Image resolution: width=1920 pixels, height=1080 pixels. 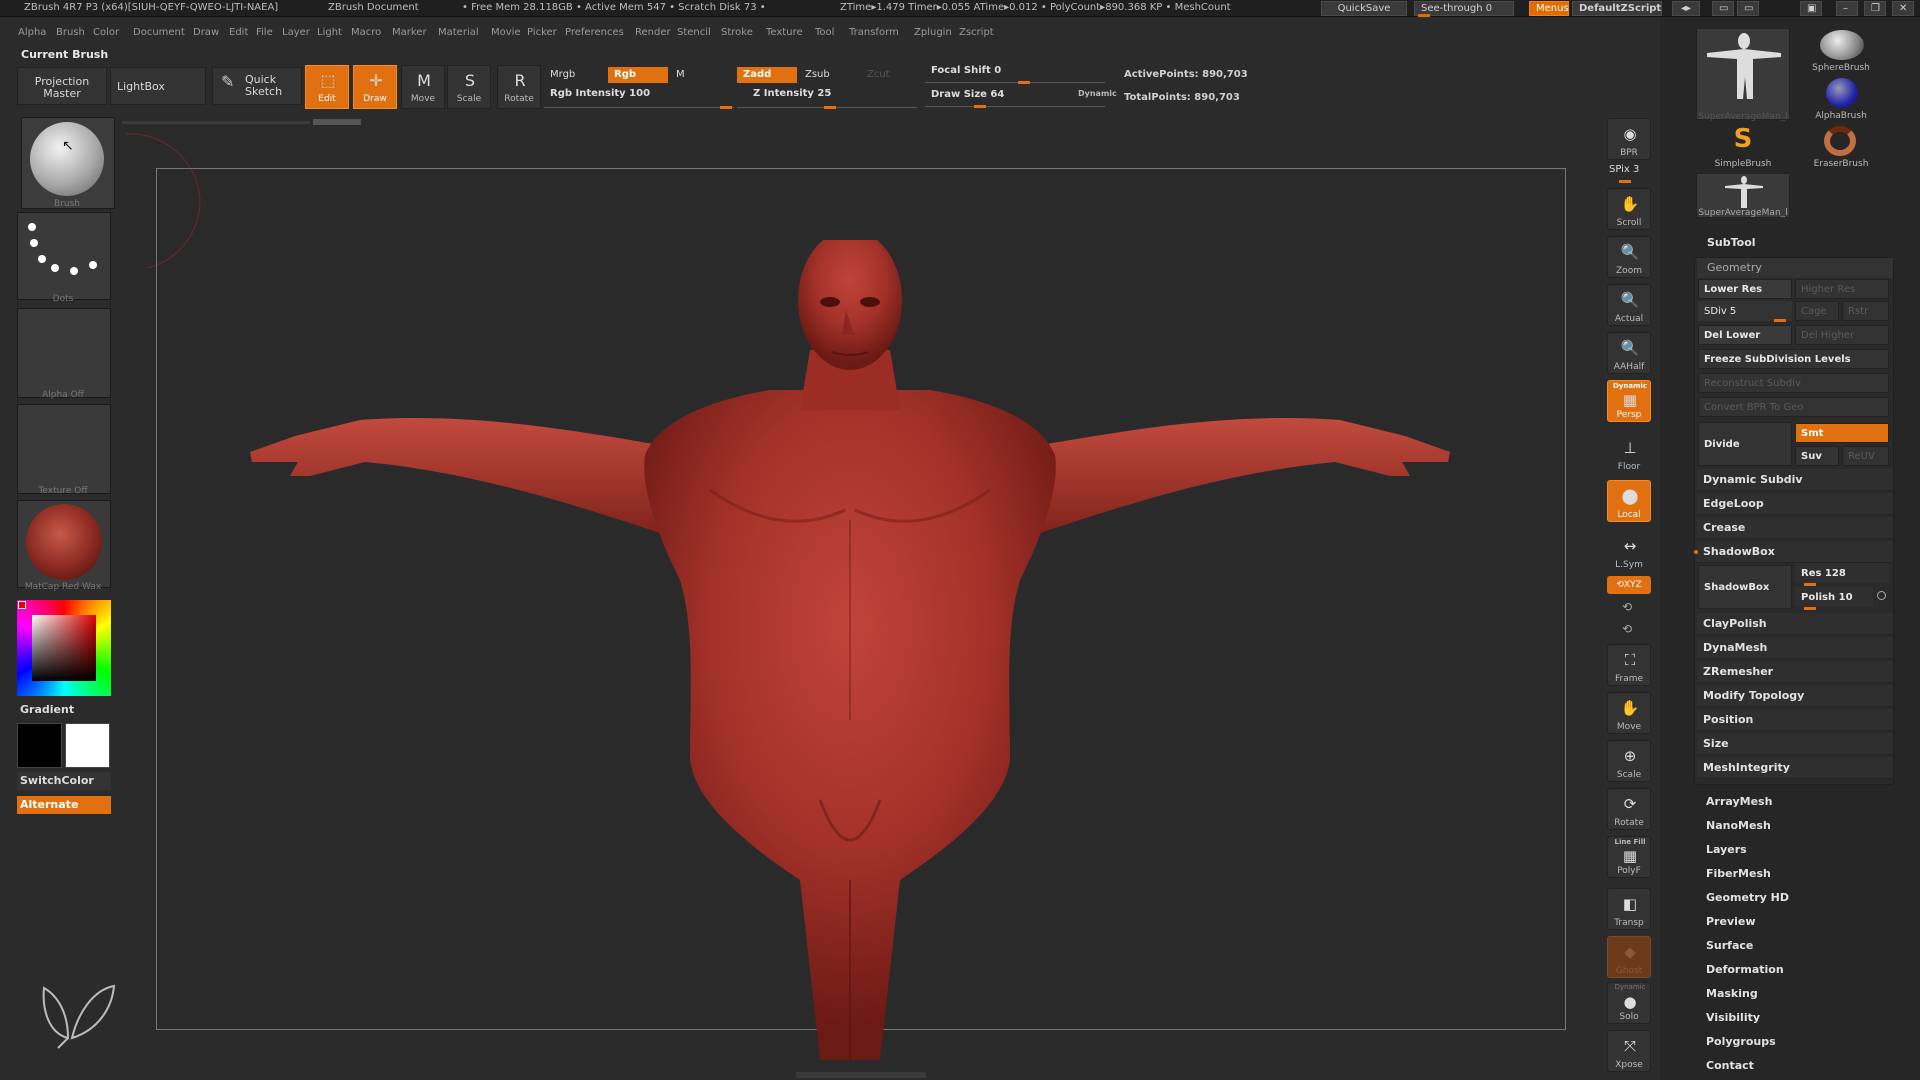 I want to click on polygroups-section: Polygroups, so click(x=1741, y=1041).